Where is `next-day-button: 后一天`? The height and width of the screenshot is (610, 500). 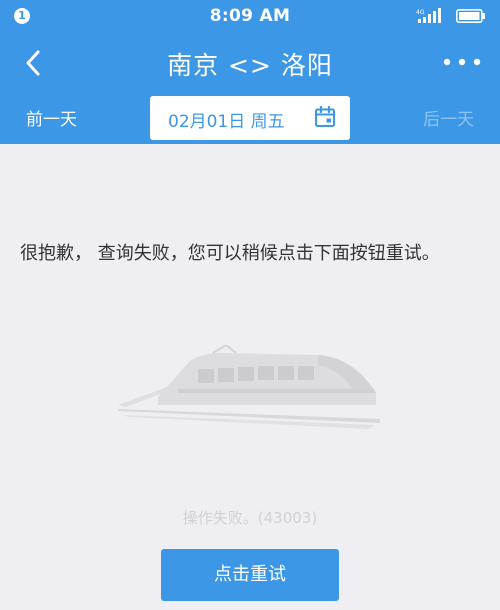 next-day-button: 后一天 is located at coordinates (448, 120).